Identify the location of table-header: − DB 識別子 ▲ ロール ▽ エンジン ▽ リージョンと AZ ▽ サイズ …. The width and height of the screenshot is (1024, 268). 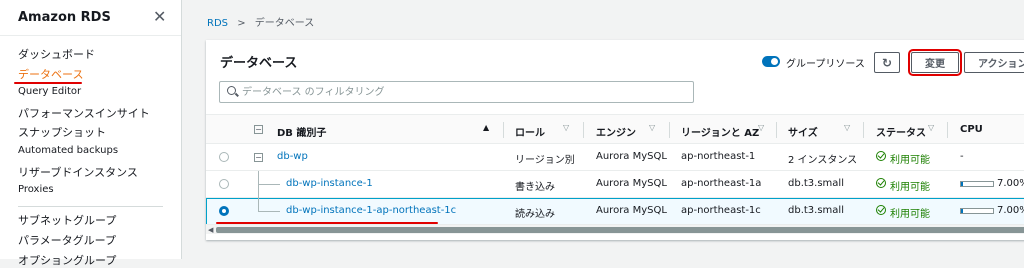
(615, 129).